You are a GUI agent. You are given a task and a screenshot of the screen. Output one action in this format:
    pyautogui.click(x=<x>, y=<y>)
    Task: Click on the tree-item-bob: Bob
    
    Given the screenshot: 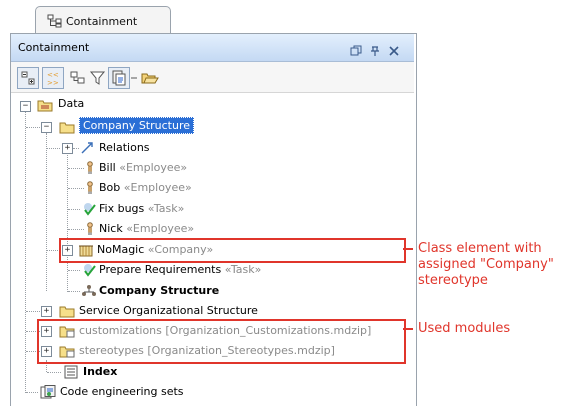 What is the action you would take?
    pyautogui.click(x=109, y=187)
    